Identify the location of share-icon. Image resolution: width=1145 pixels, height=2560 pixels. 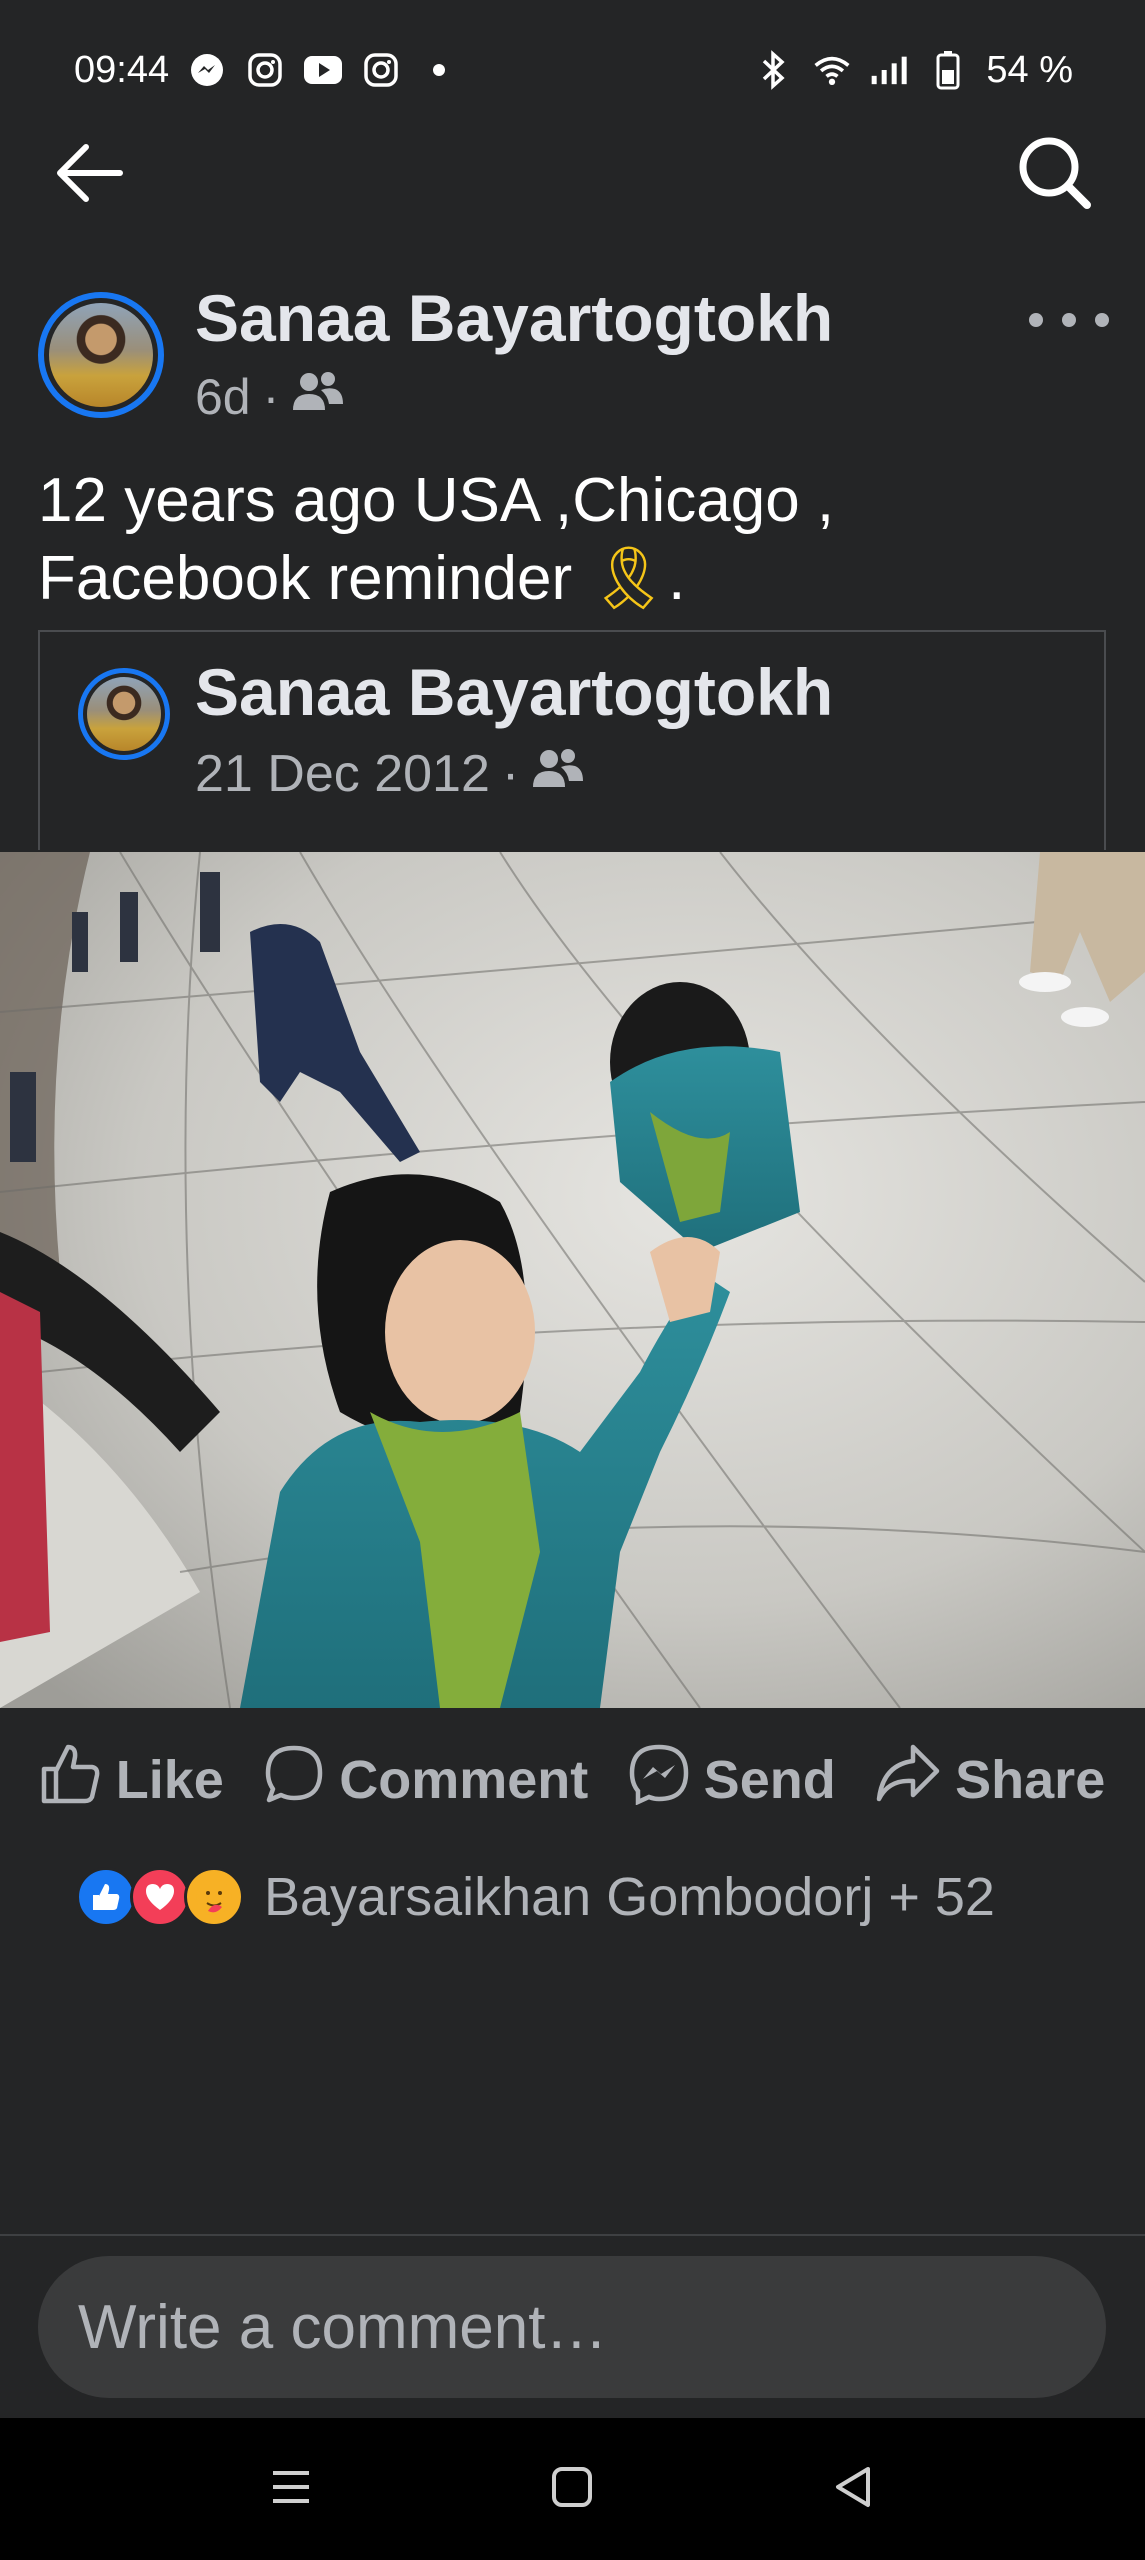
(908, 1780).